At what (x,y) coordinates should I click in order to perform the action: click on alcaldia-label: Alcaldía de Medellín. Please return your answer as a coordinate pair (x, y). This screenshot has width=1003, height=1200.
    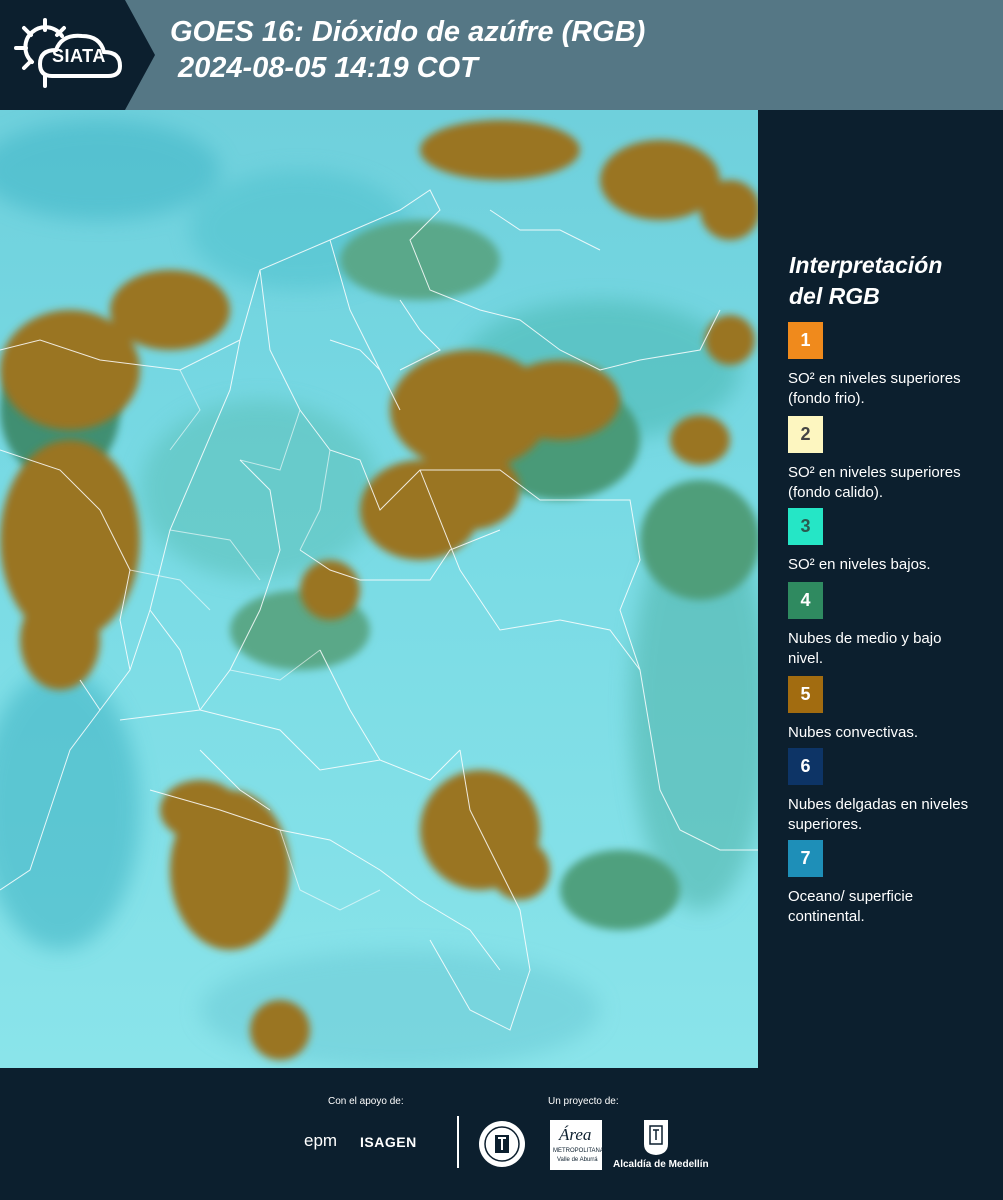
    Looking at the image, I should click on (661, 1164).